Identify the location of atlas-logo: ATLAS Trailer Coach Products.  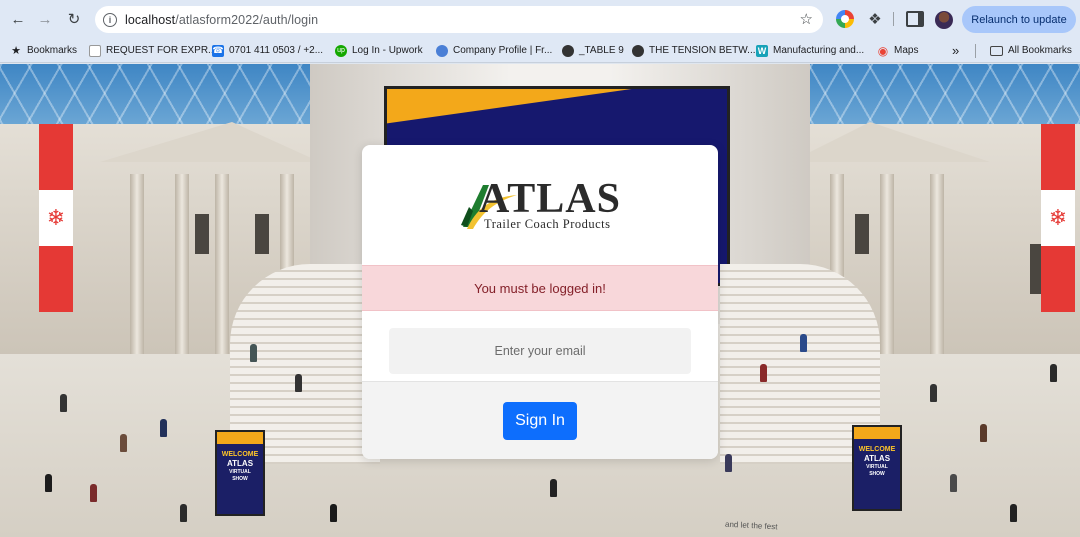
(544, 203).